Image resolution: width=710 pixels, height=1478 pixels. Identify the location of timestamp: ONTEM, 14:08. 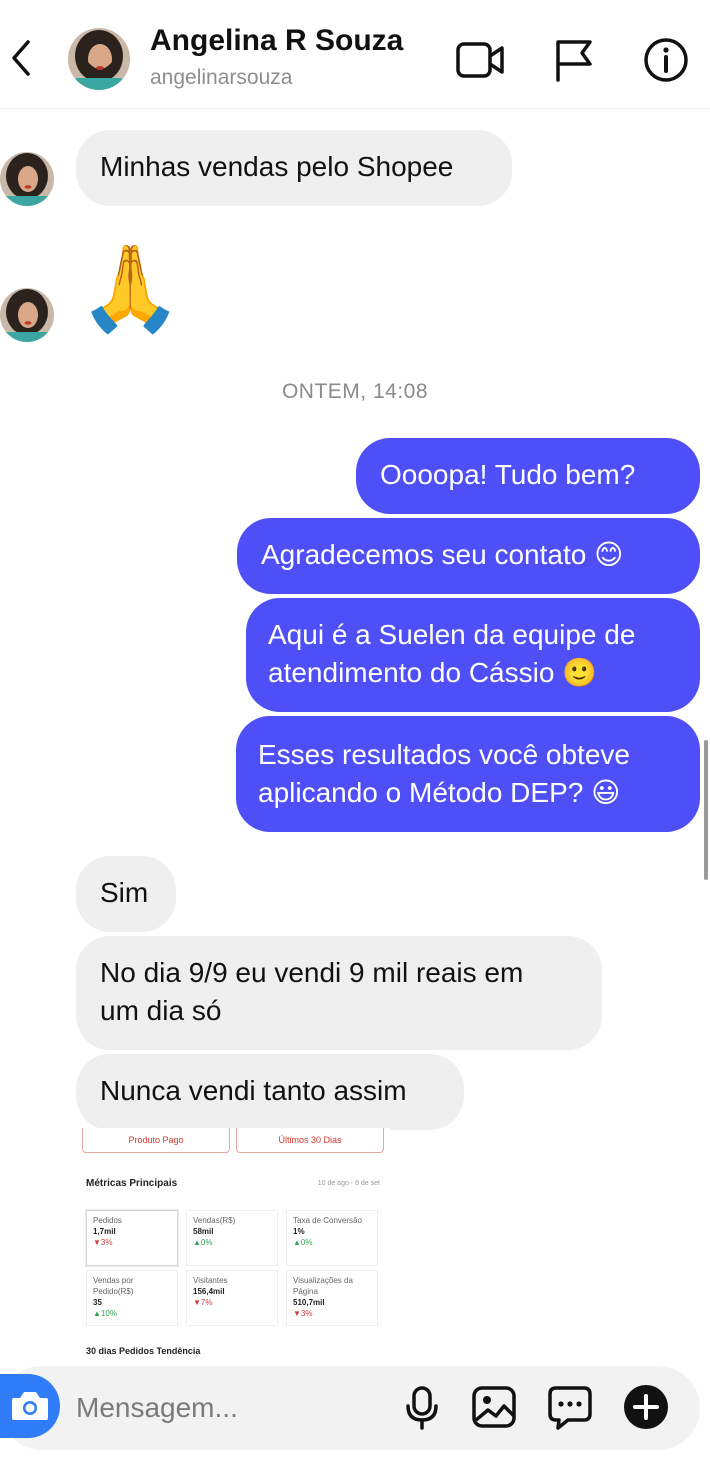
(355, 391).